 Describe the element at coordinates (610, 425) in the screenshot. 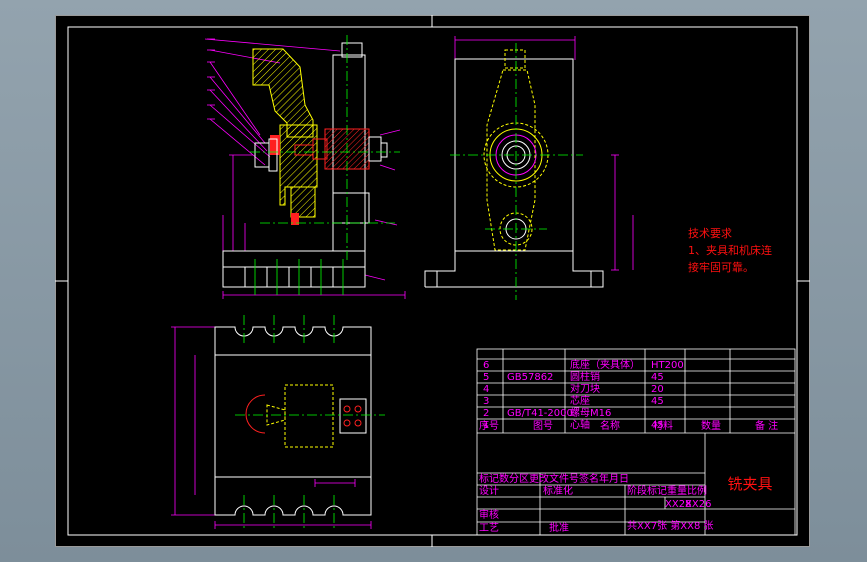

I see `header-name: 名称` at that location.